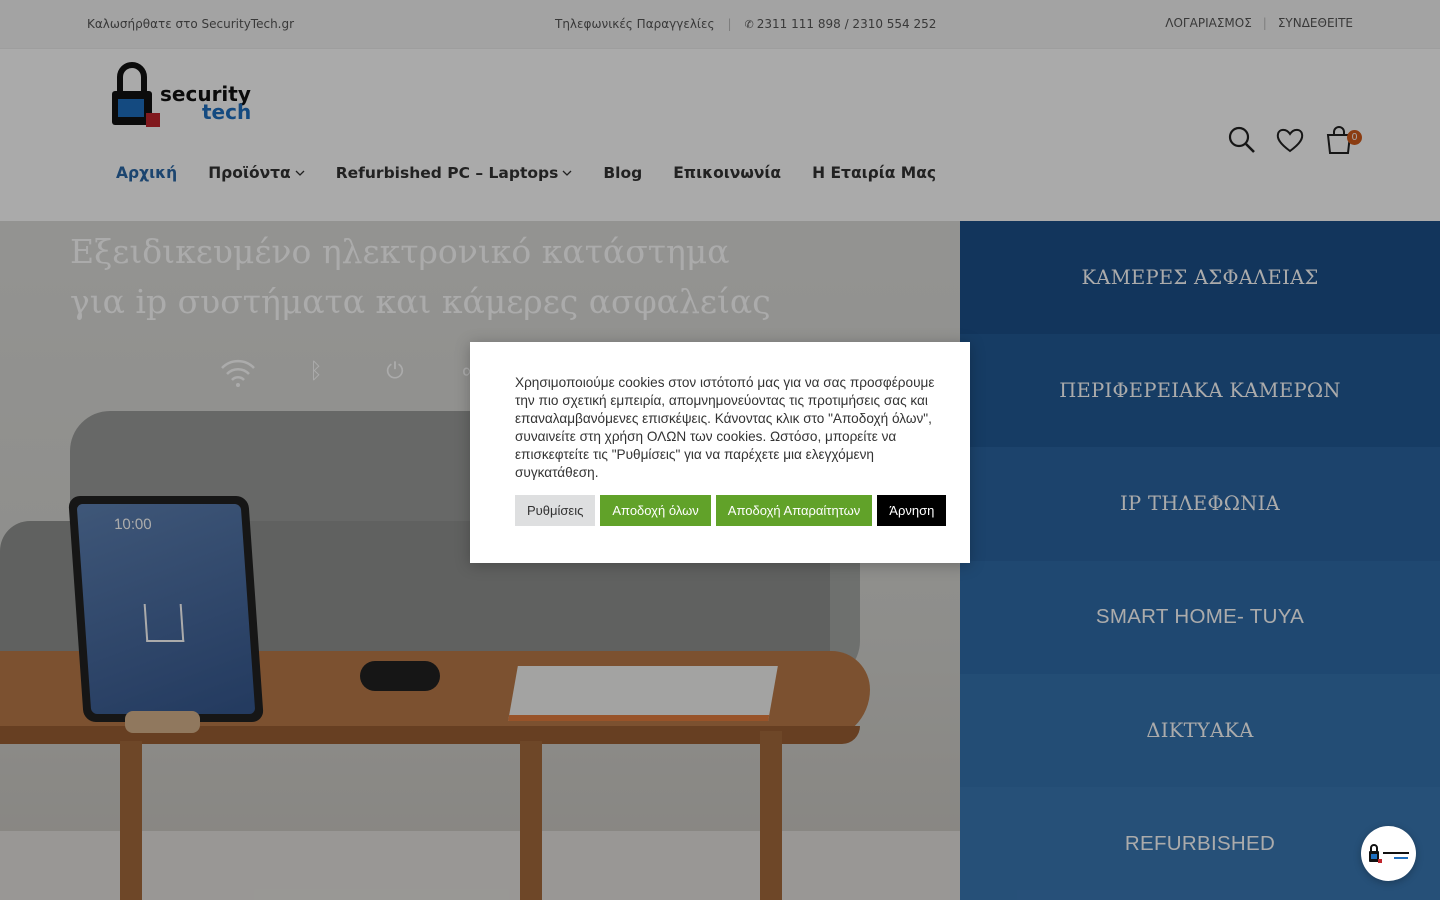 The height and width of the screenshot is (900, 1440). Describe the element at coordinates (555, 510) in the screenshot. I see `cookie-settings-button: Ρυθμίσεις` at that location.